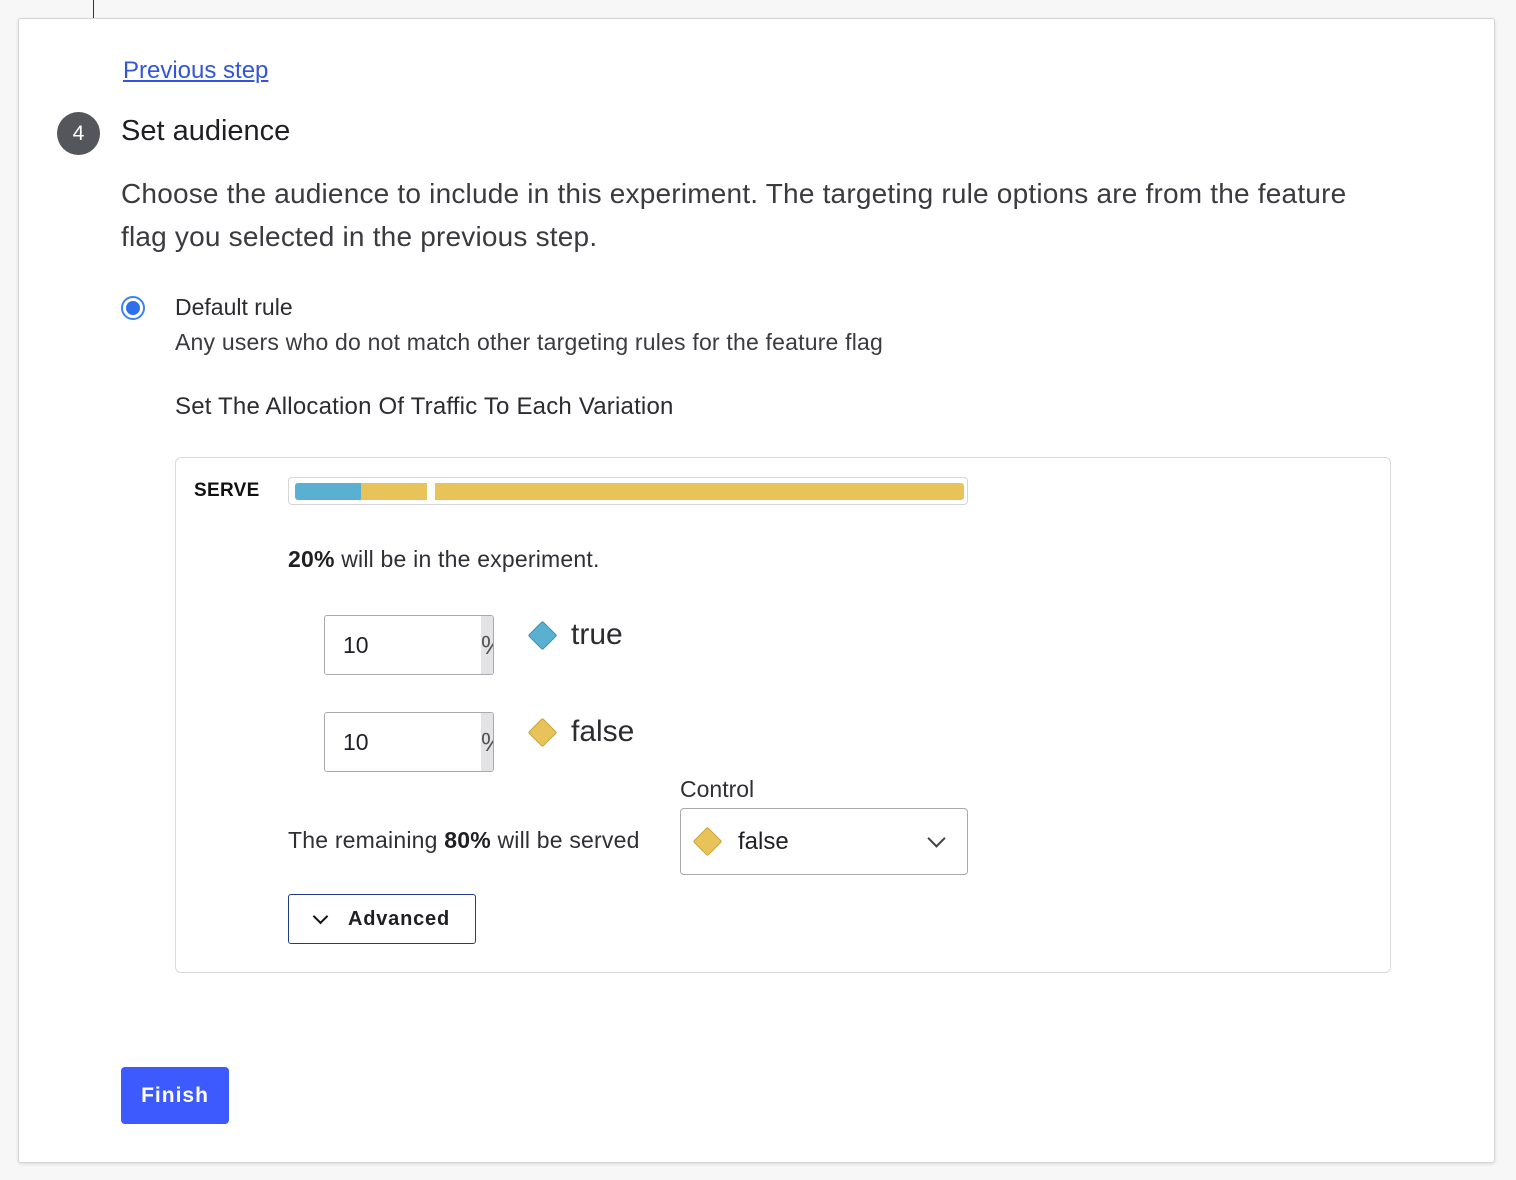  What do you see at coordinates (399, 918) in the screenshot?
I see `advanced-label: Advanced` at bounding box center [399, 918].